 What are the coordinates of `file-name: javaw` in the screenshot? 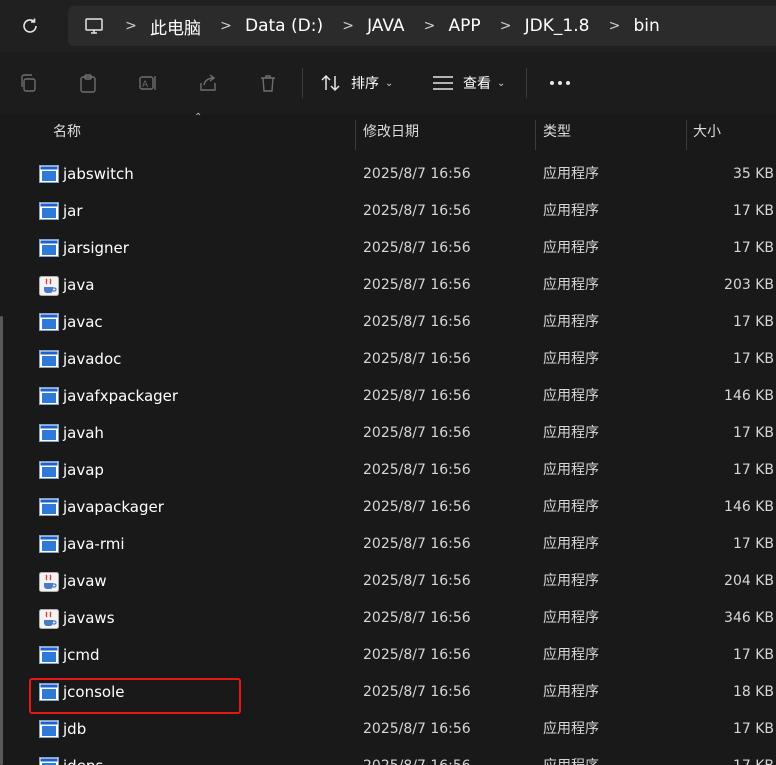 It's located at (85, 581).